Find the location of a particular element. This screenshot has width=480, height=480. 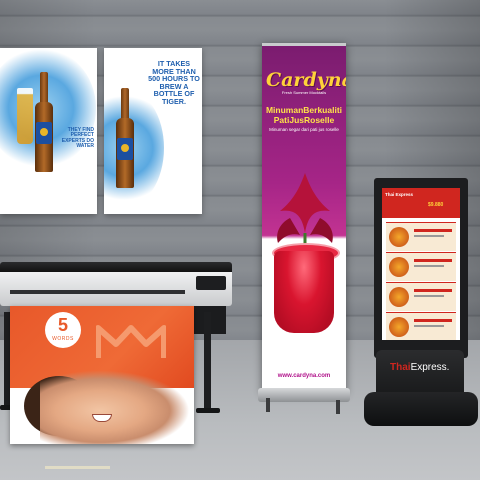

badge-number: 5 is located at coordinates (62, 325).